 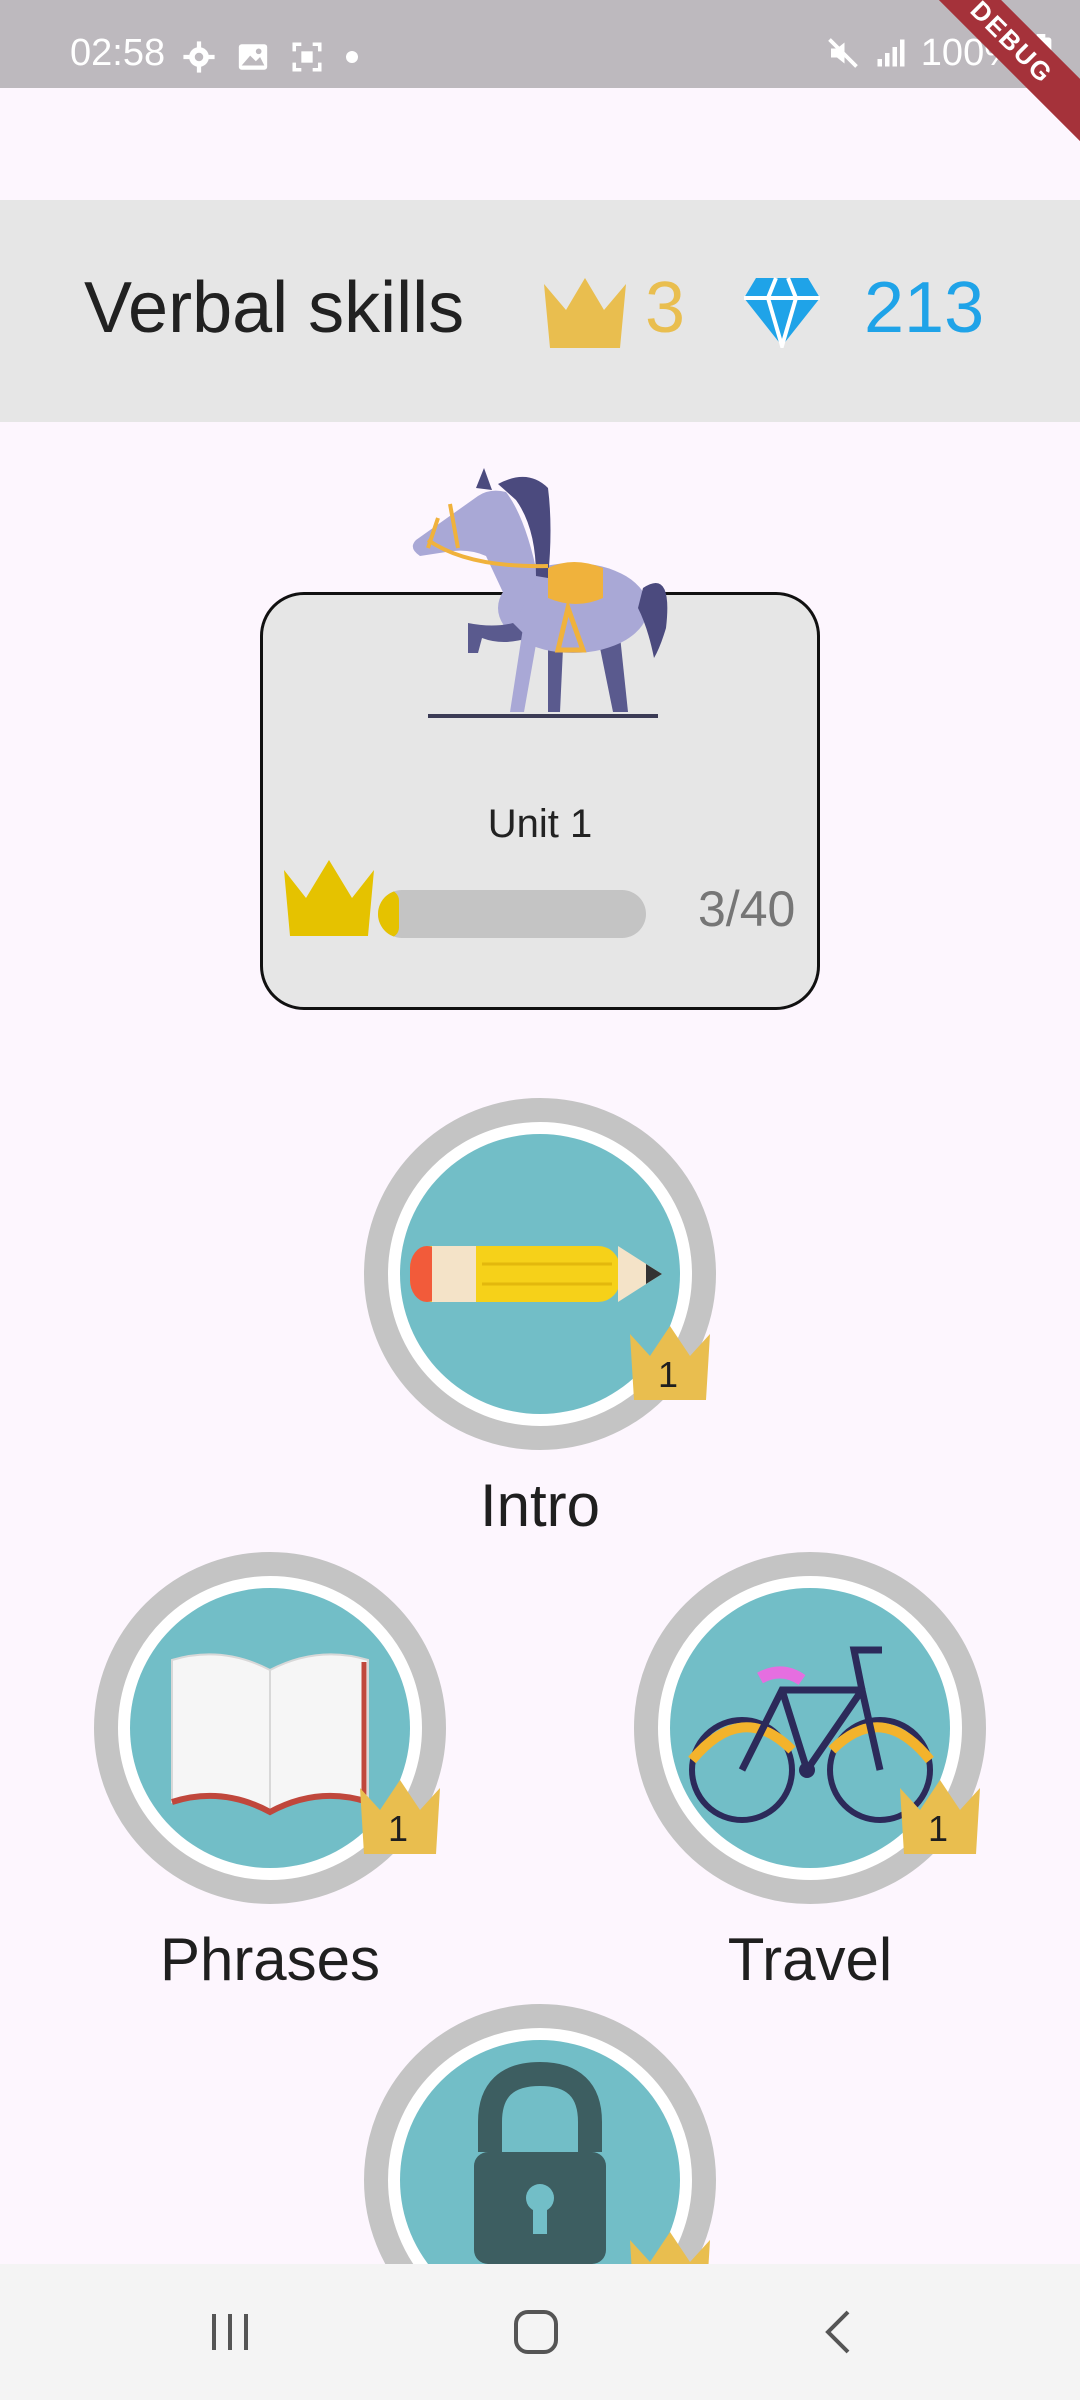 What do you see at coordinates (924, 308) in the screenshot?
I see `gem-count: 213` at bounding box center [924, 308].